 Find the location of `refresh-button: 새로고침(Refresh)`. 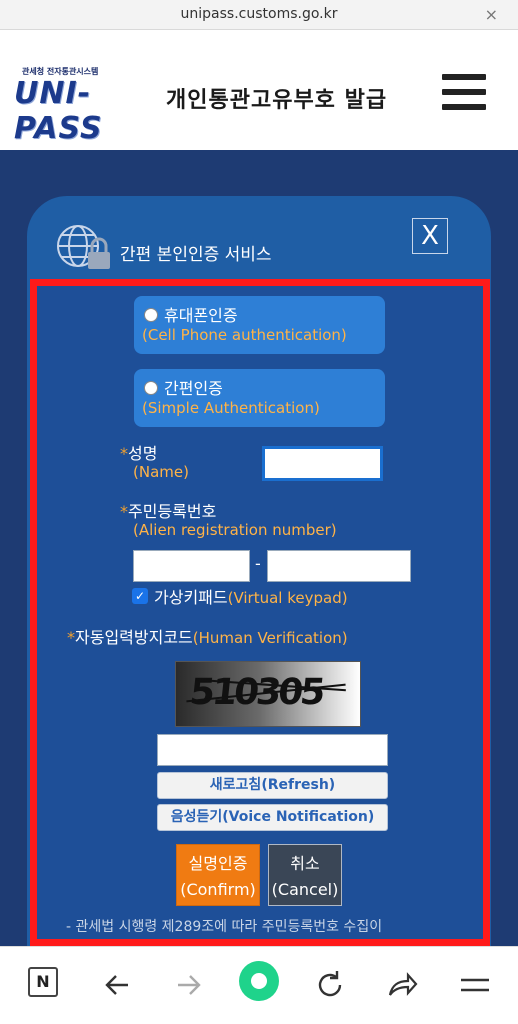

refresh-button: 새로고침(Refresh) is located at coordinates (272, 785).